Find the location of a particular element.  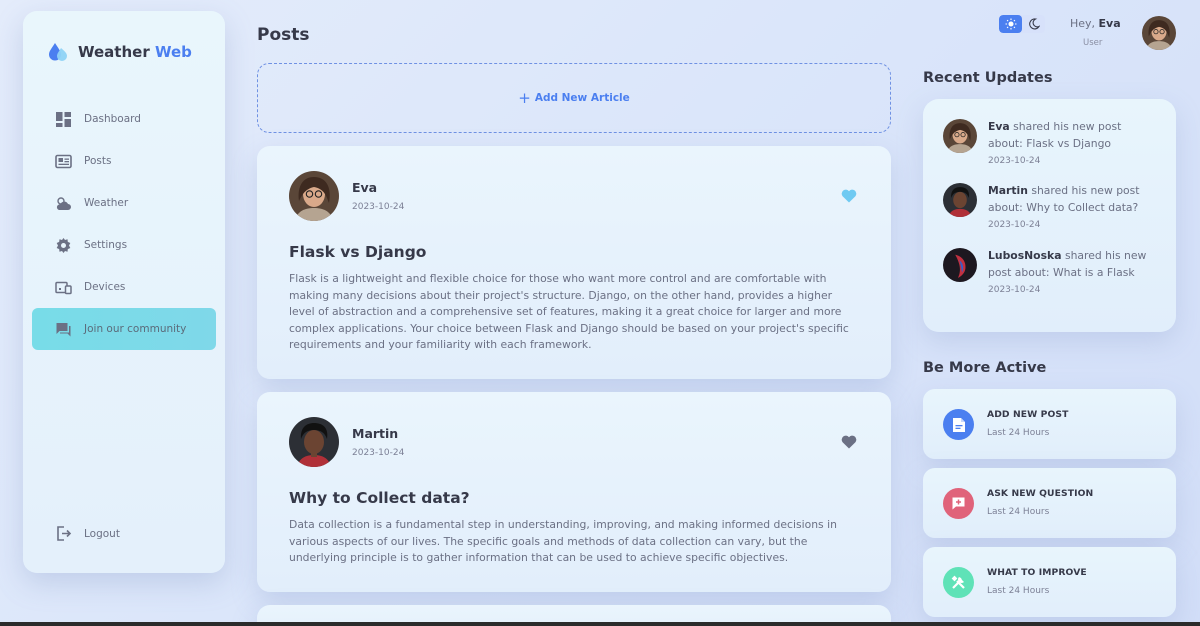

logout-button: Logout is located at coordinates (87, 533).